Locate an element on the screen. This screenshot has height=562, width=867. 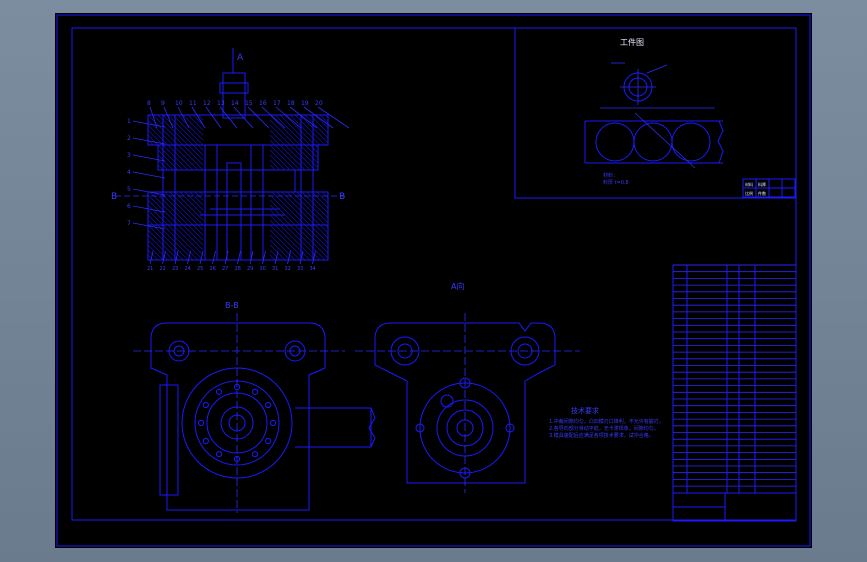
part-number-top: 11 is located at coordinates (193, 103).